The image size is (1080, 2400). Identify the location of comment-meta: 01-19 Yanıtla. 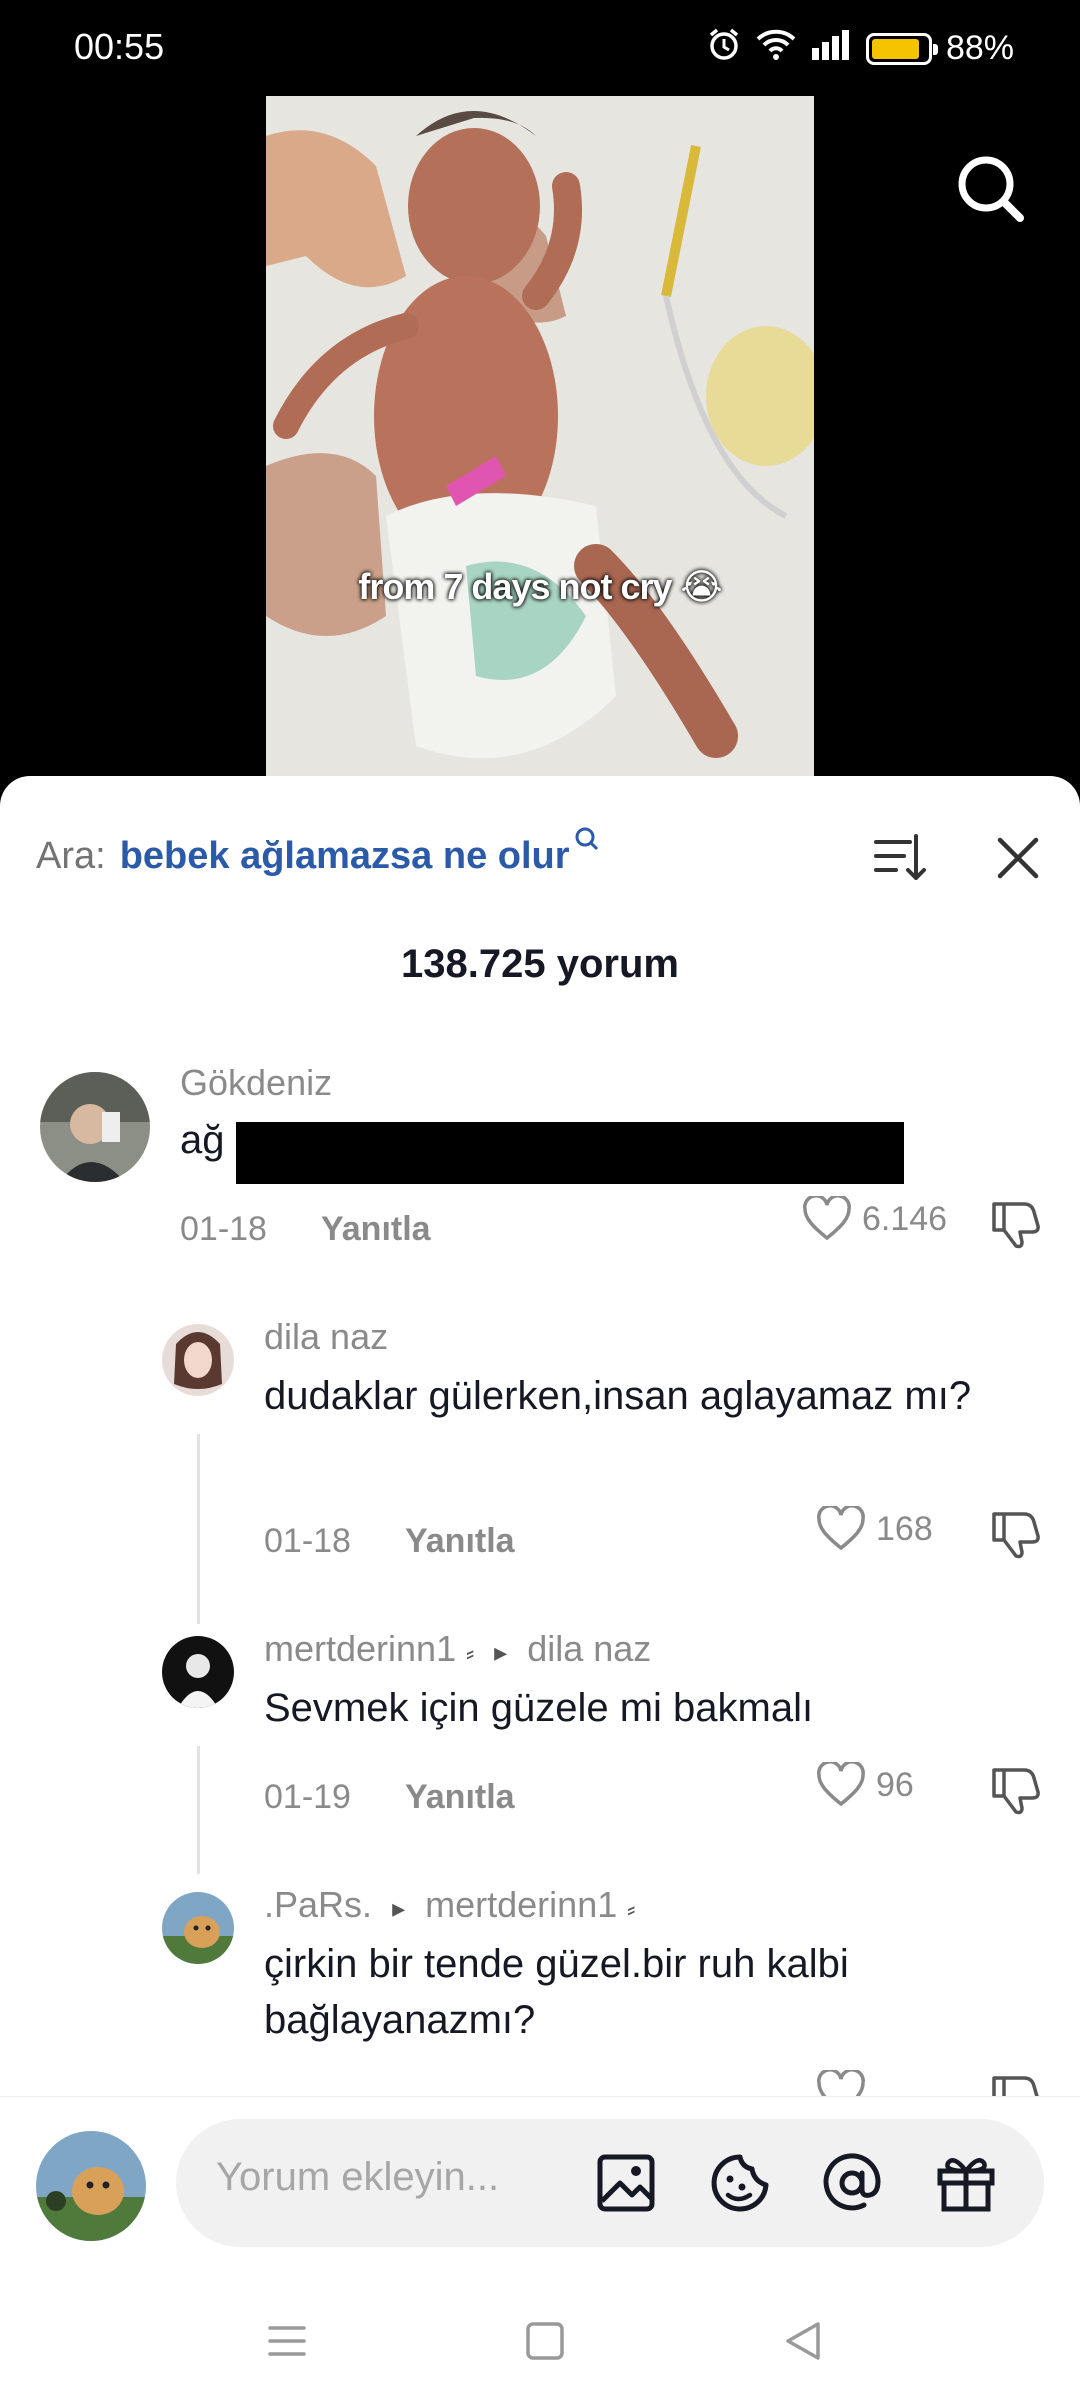
(389, 1797).